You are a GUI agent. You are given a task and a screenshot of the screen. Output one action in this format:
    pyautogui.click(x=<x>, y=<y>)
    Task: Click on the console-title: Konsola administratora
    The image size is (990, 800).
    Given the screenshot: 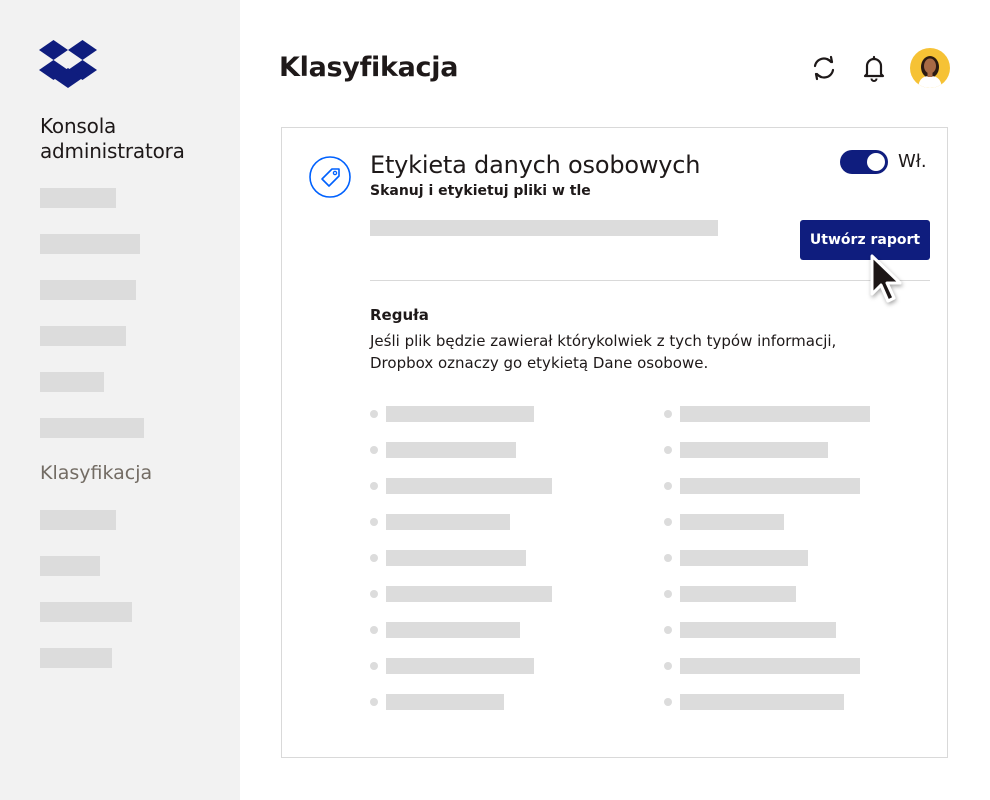 What is the action you would take?
    pyautogui.click(x=112, y=138)
    